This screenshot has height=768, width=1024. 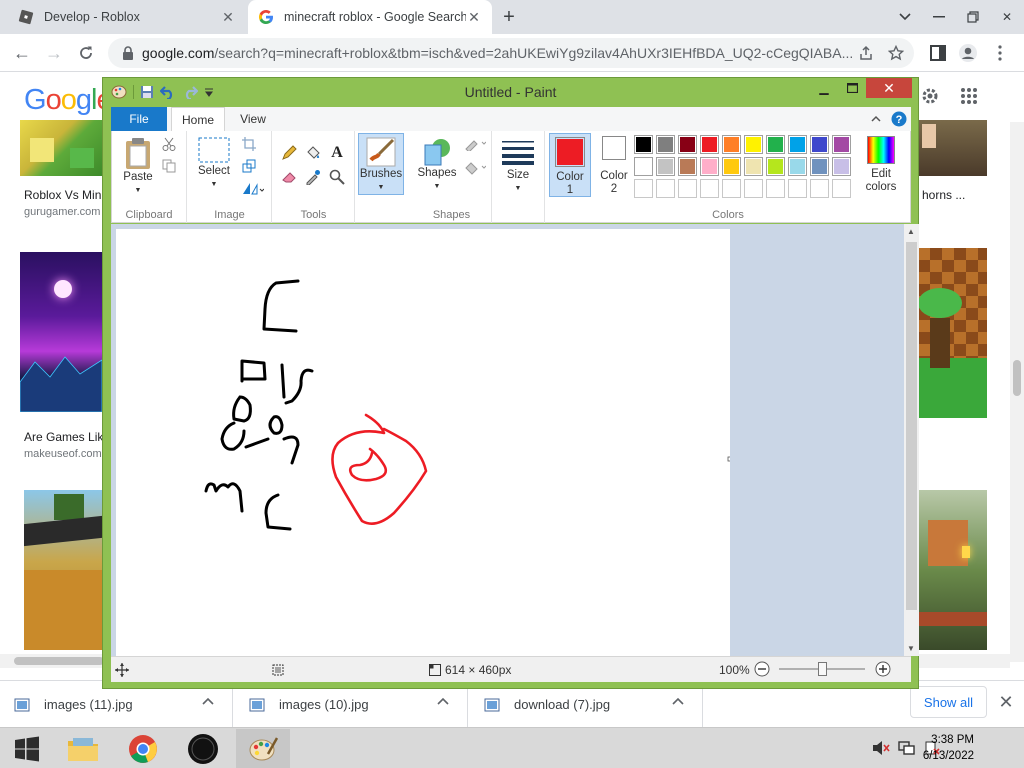 I want to click on magnifier-icon, so click(x=337, y=177).